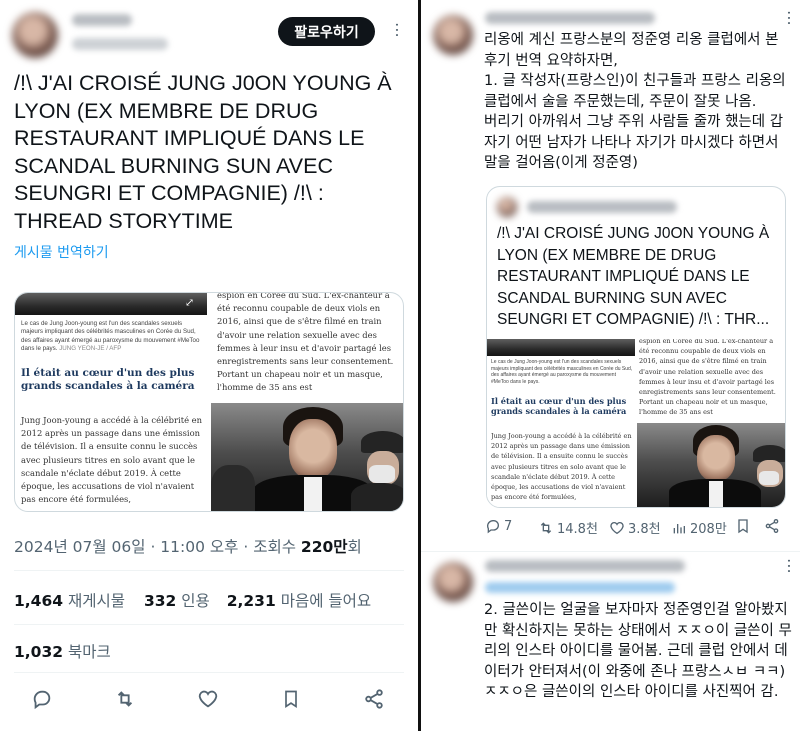 The height and width of the screenshot is (731, 800). I want to click on translate-post-link: 게시물 번역하기, so click(61, 252).